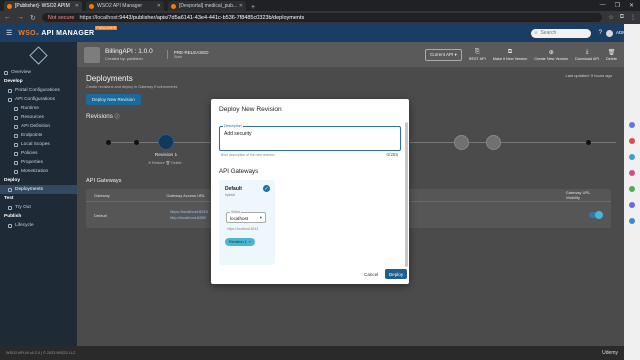 This screenshot has height=360, width=640. Describe the element at coordinates (120, 6) in the screenshot. I see `tab-title: WSO2 API Manager` at that location.